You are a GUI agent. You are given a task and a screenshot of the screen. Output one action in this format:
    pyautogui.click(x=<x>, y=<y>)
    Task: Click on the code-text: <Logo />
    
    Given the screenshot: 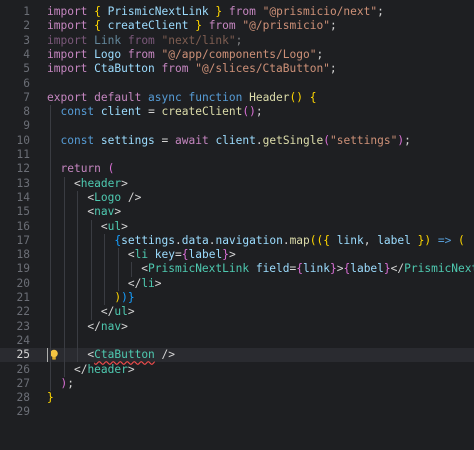 What is the action you would take?
    pyautogui.click(x=94, y=198)
    